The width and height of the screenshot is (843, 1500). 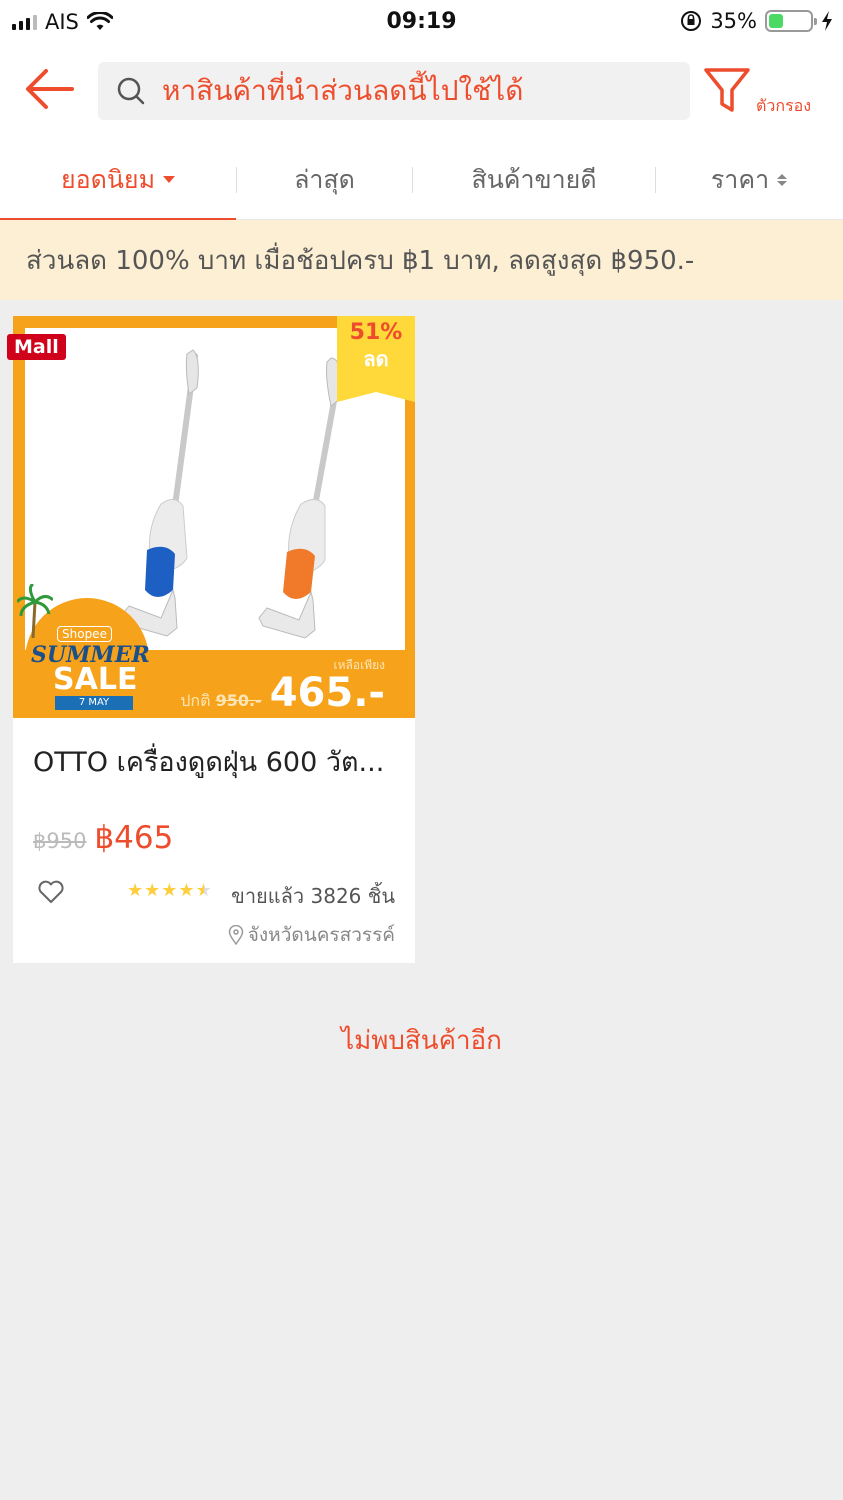 I want to click on tab-price: ราคา, so click(x=749, y=180).